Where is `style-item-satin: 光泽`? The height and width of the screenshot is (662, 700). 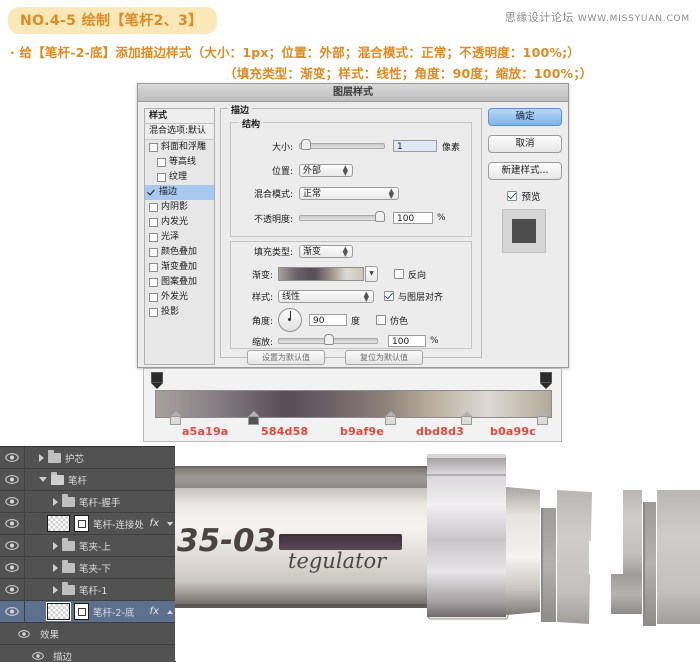
style-item-satin: 光泽 is located at coordinates (179, 237).